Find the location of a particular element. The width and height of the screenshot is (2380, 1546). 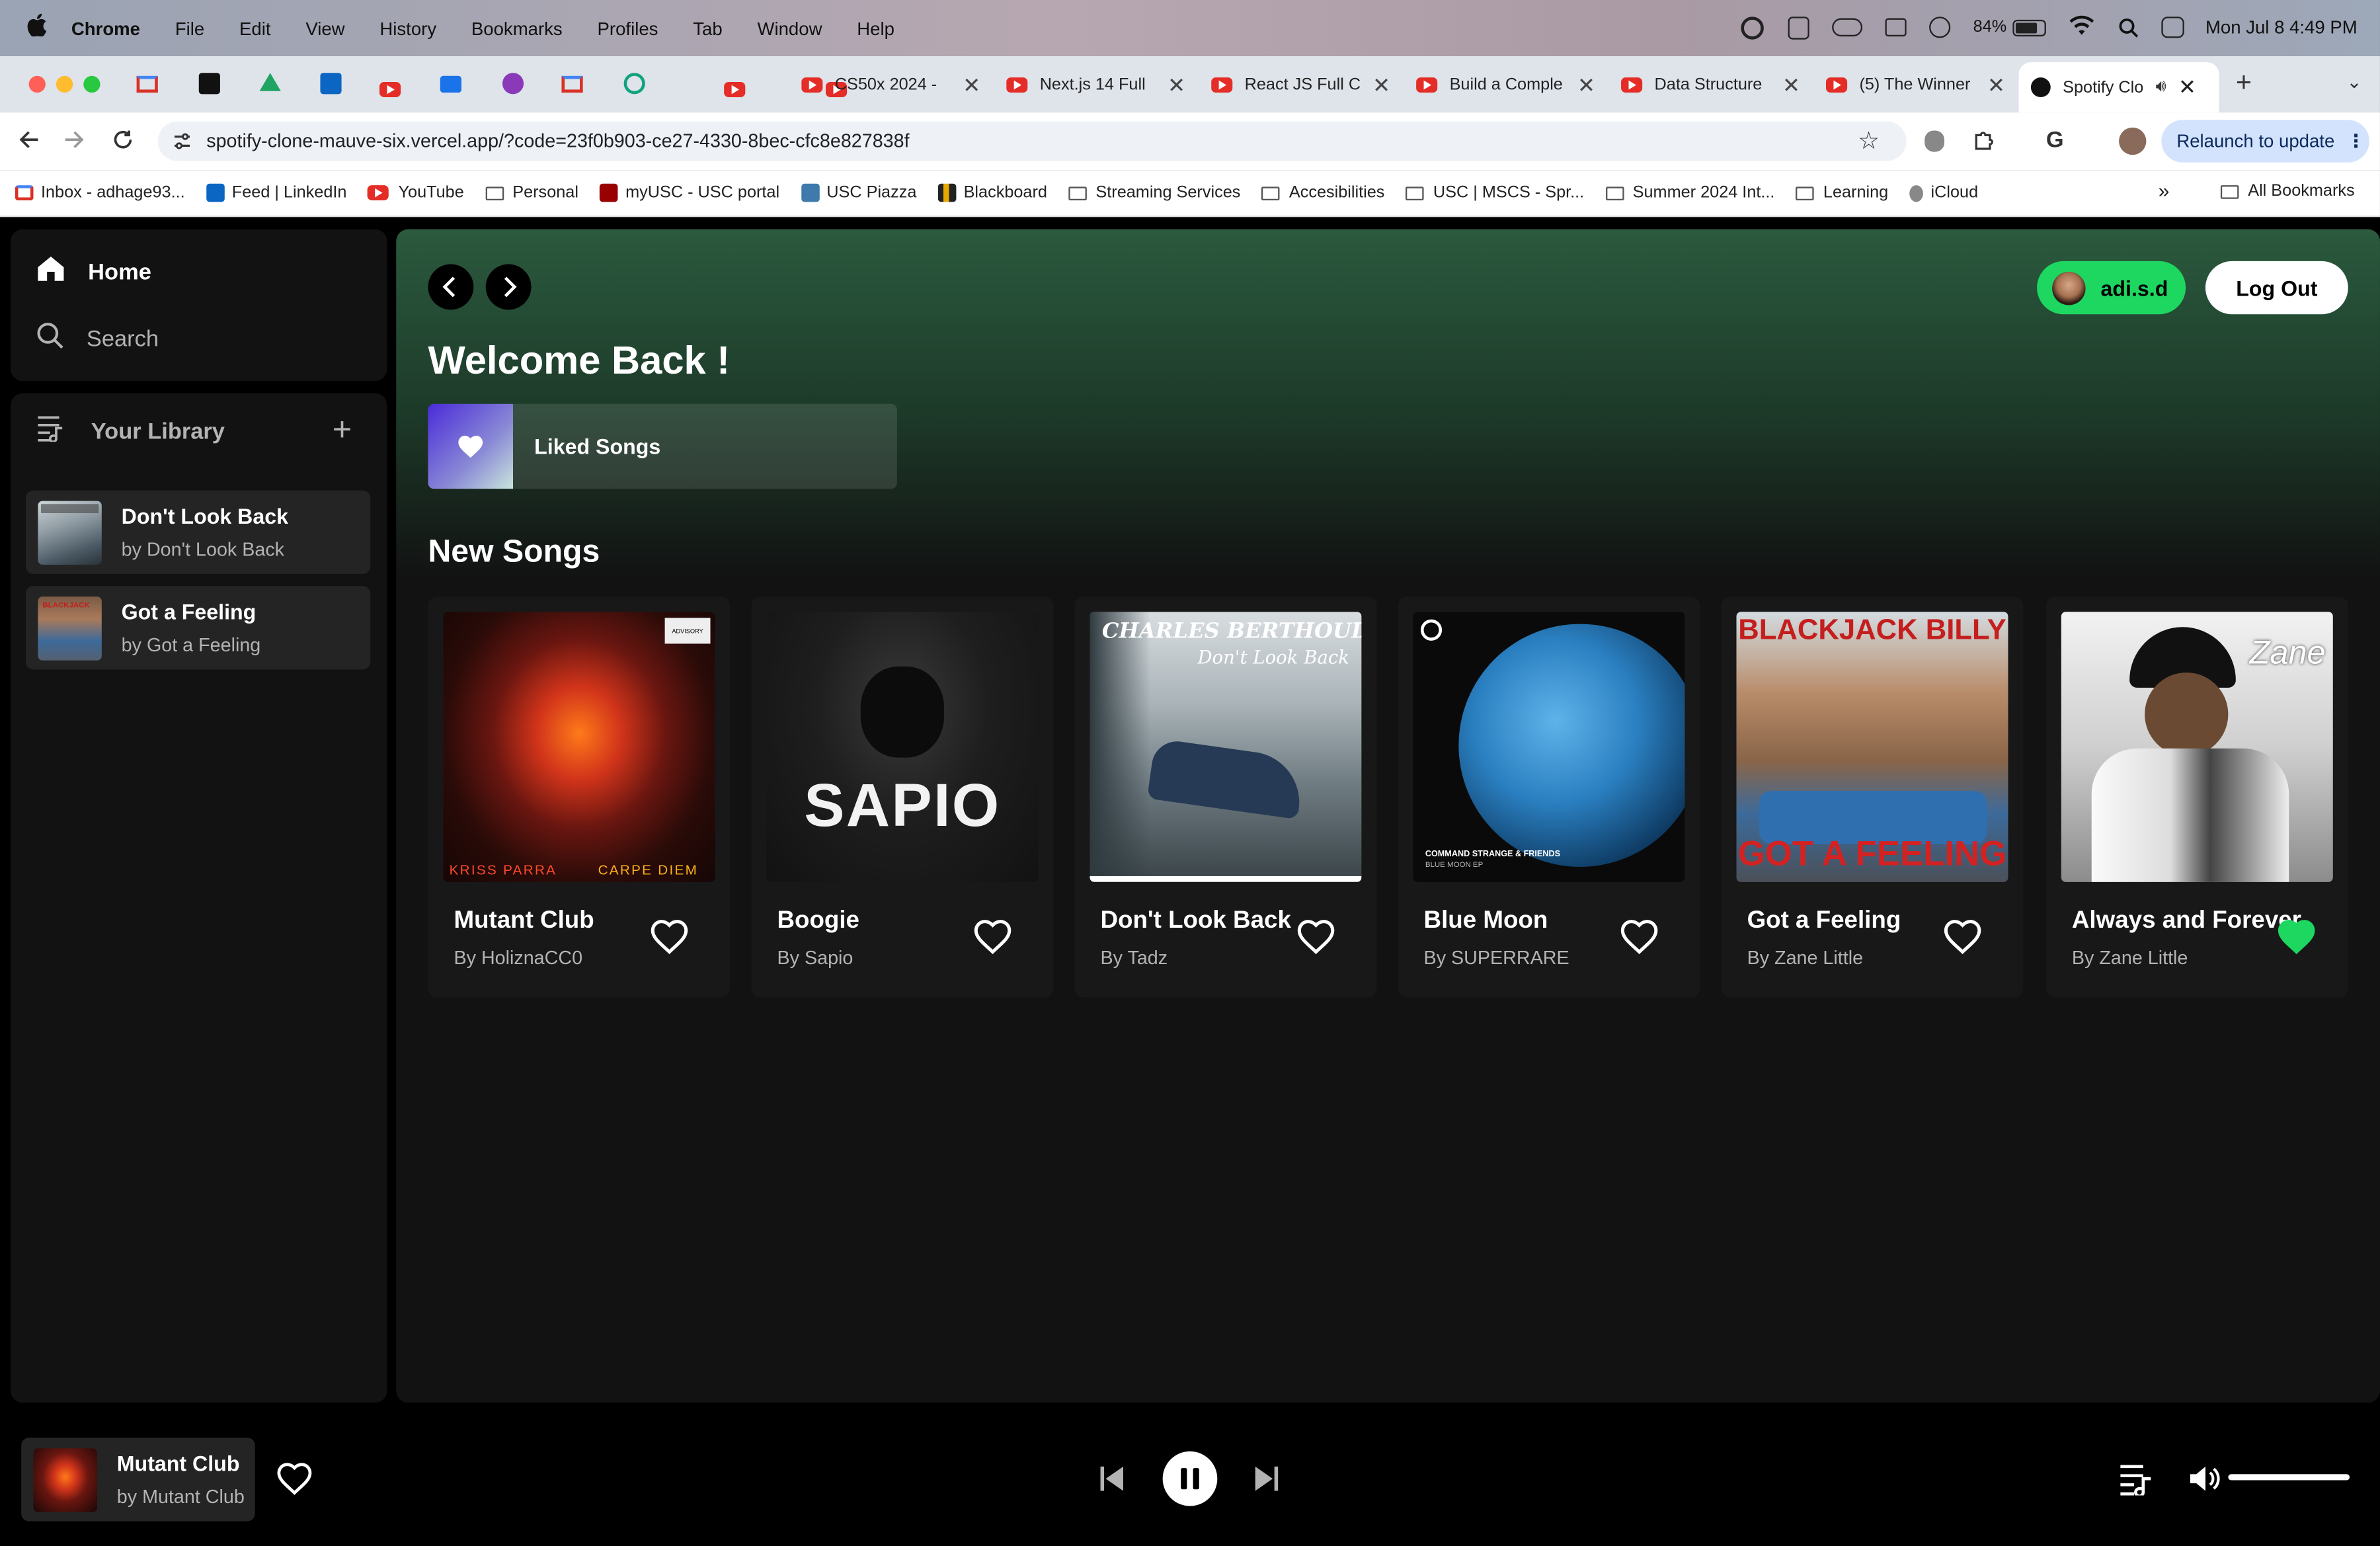

pinned-tab-linkedin-icon is located at coordinates (331, 84).